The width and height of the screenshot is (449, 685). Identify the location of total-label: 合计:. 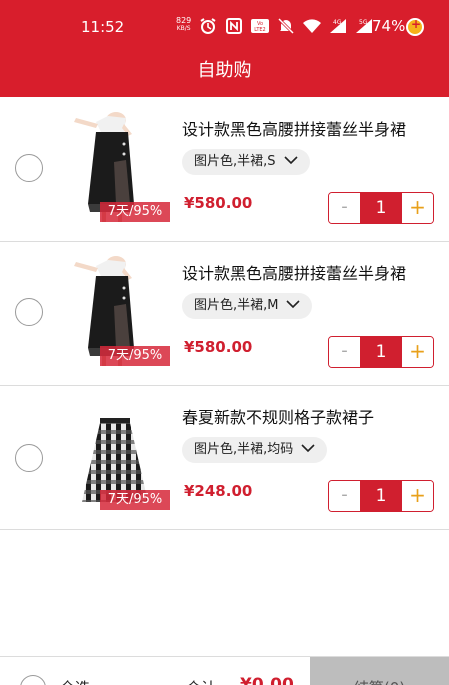
(203, 681).